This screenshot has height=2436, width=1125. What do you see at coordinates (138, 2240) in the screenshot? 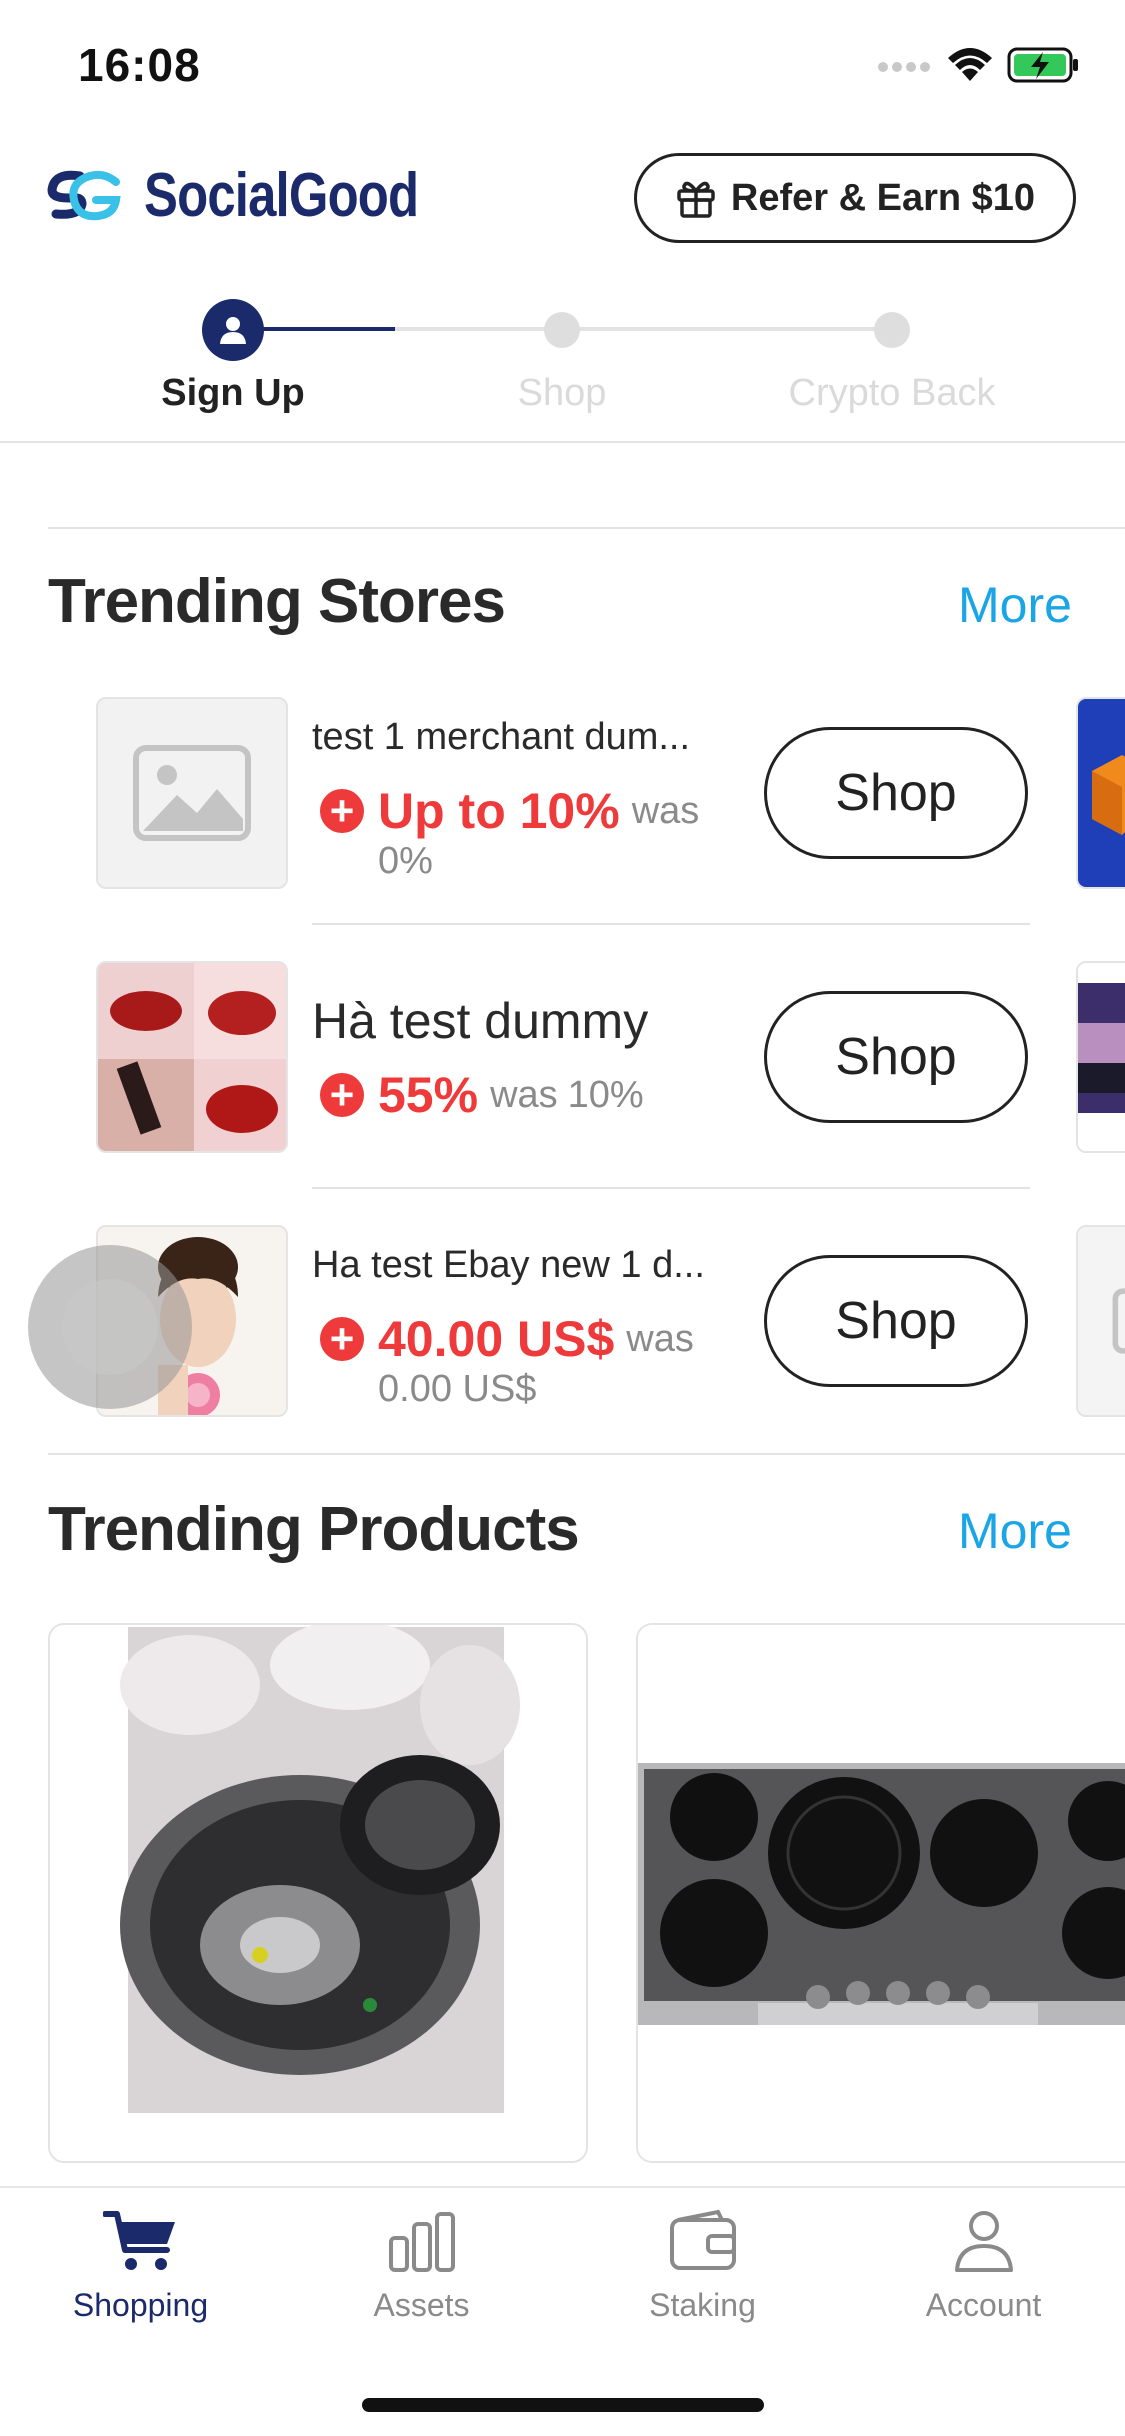
I see `cart-icon` at bounding box center [138, 2240].